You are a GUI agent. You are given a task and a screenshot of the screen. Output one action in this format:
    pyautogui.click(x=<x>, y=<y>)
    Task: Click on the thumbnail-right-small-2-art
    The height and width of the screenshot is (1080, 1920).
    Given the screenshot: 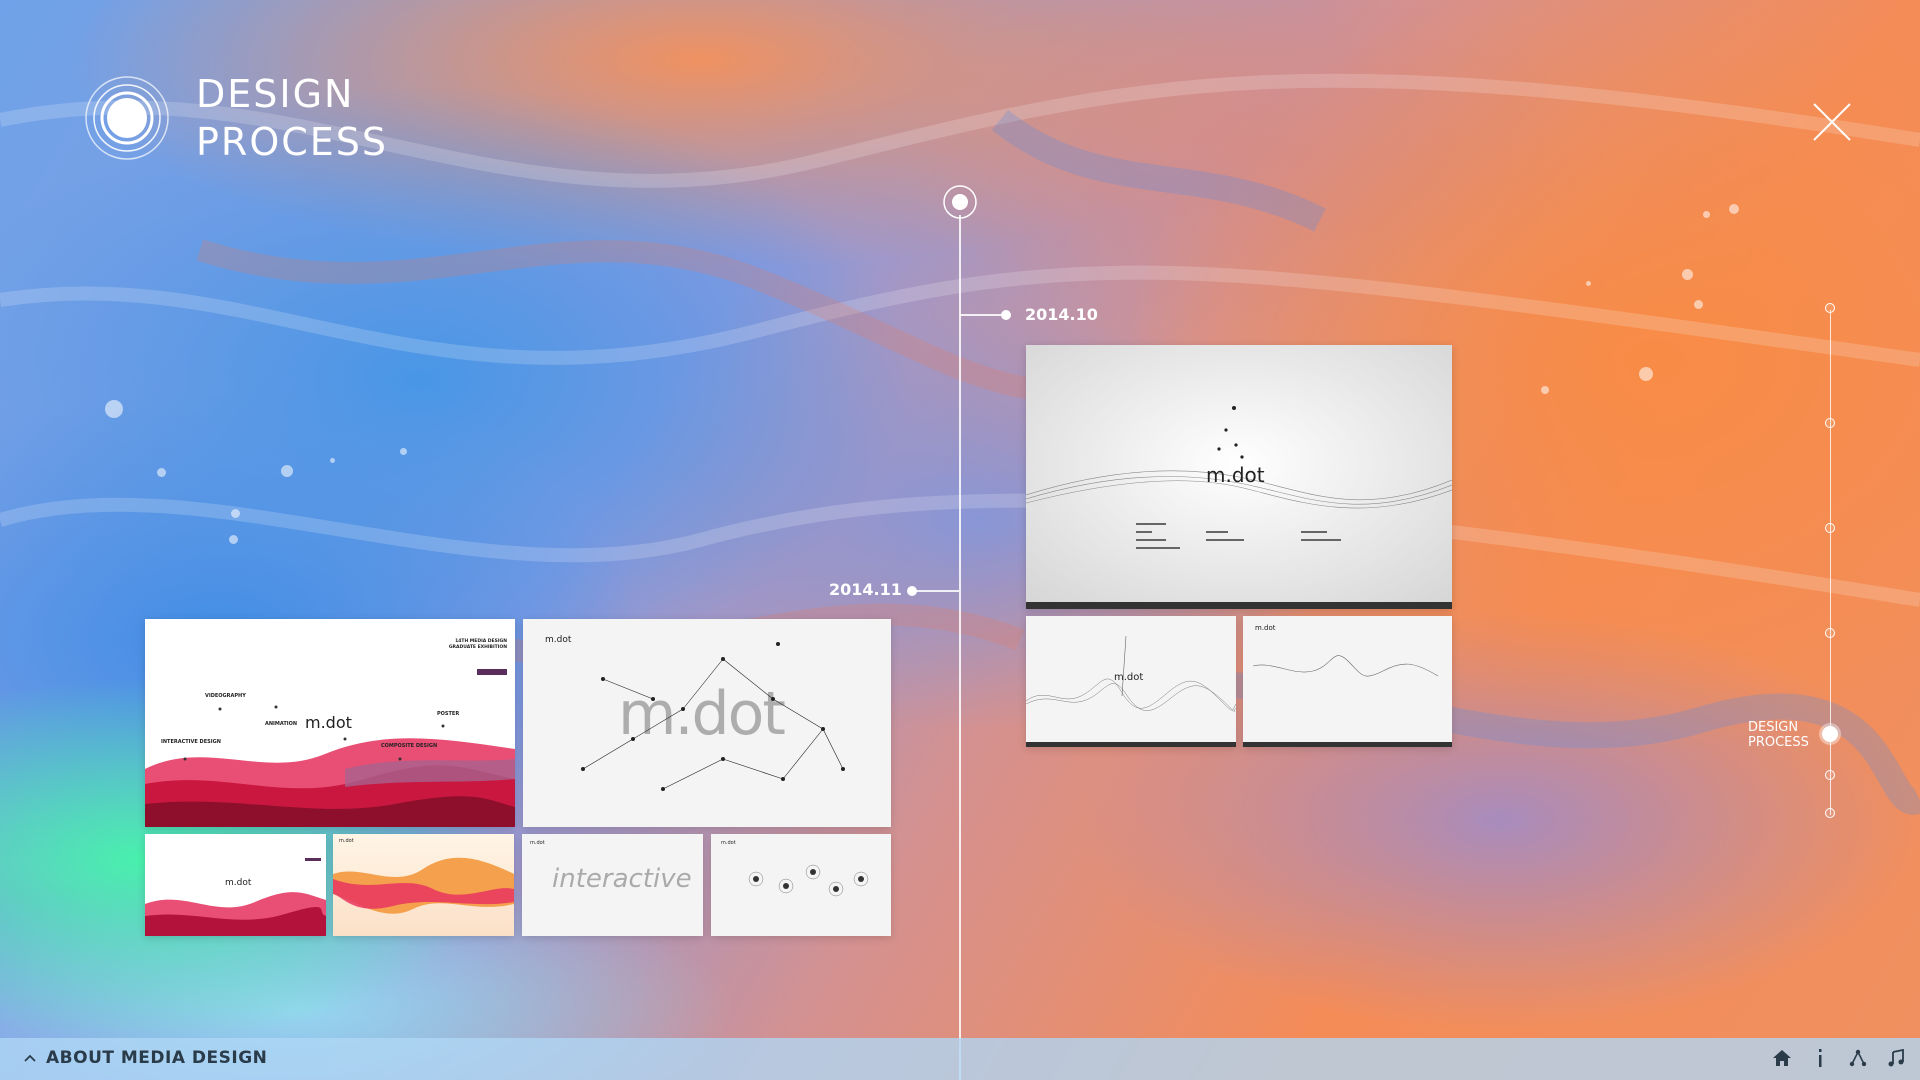 What is the action you would take?
    pyautogui.click(x=1347, y=701)
    